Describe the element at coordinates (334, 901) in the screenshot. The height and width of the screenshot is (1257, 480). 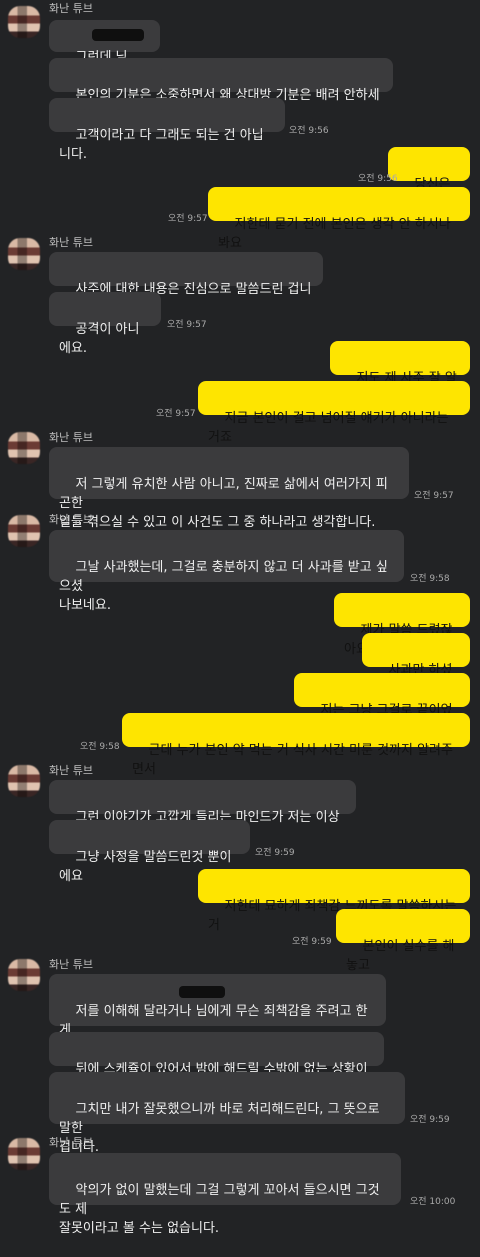
I see `message-bubble: 저한테 묘하게 죄책감 느끼도록 말씀하시는 거` at that location.